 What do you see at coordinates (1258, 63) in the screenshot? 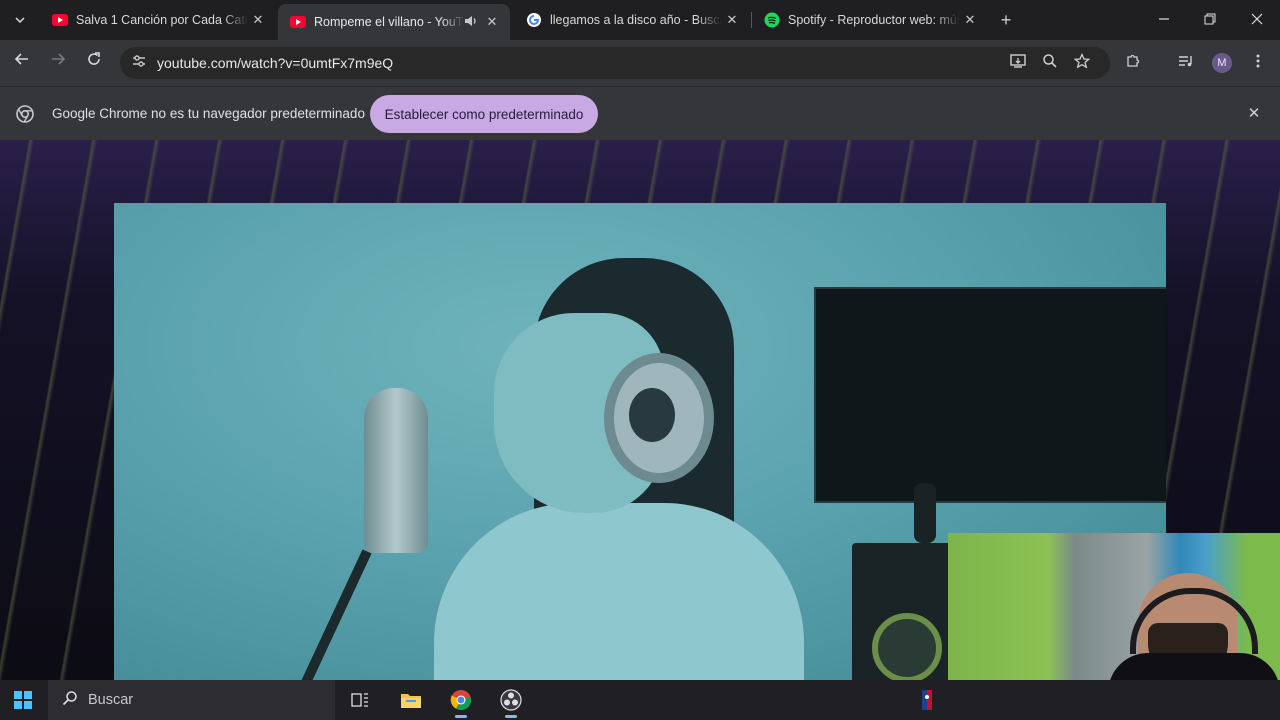
I see `menu-kebab-icon` at bounding box center [1258, 63].